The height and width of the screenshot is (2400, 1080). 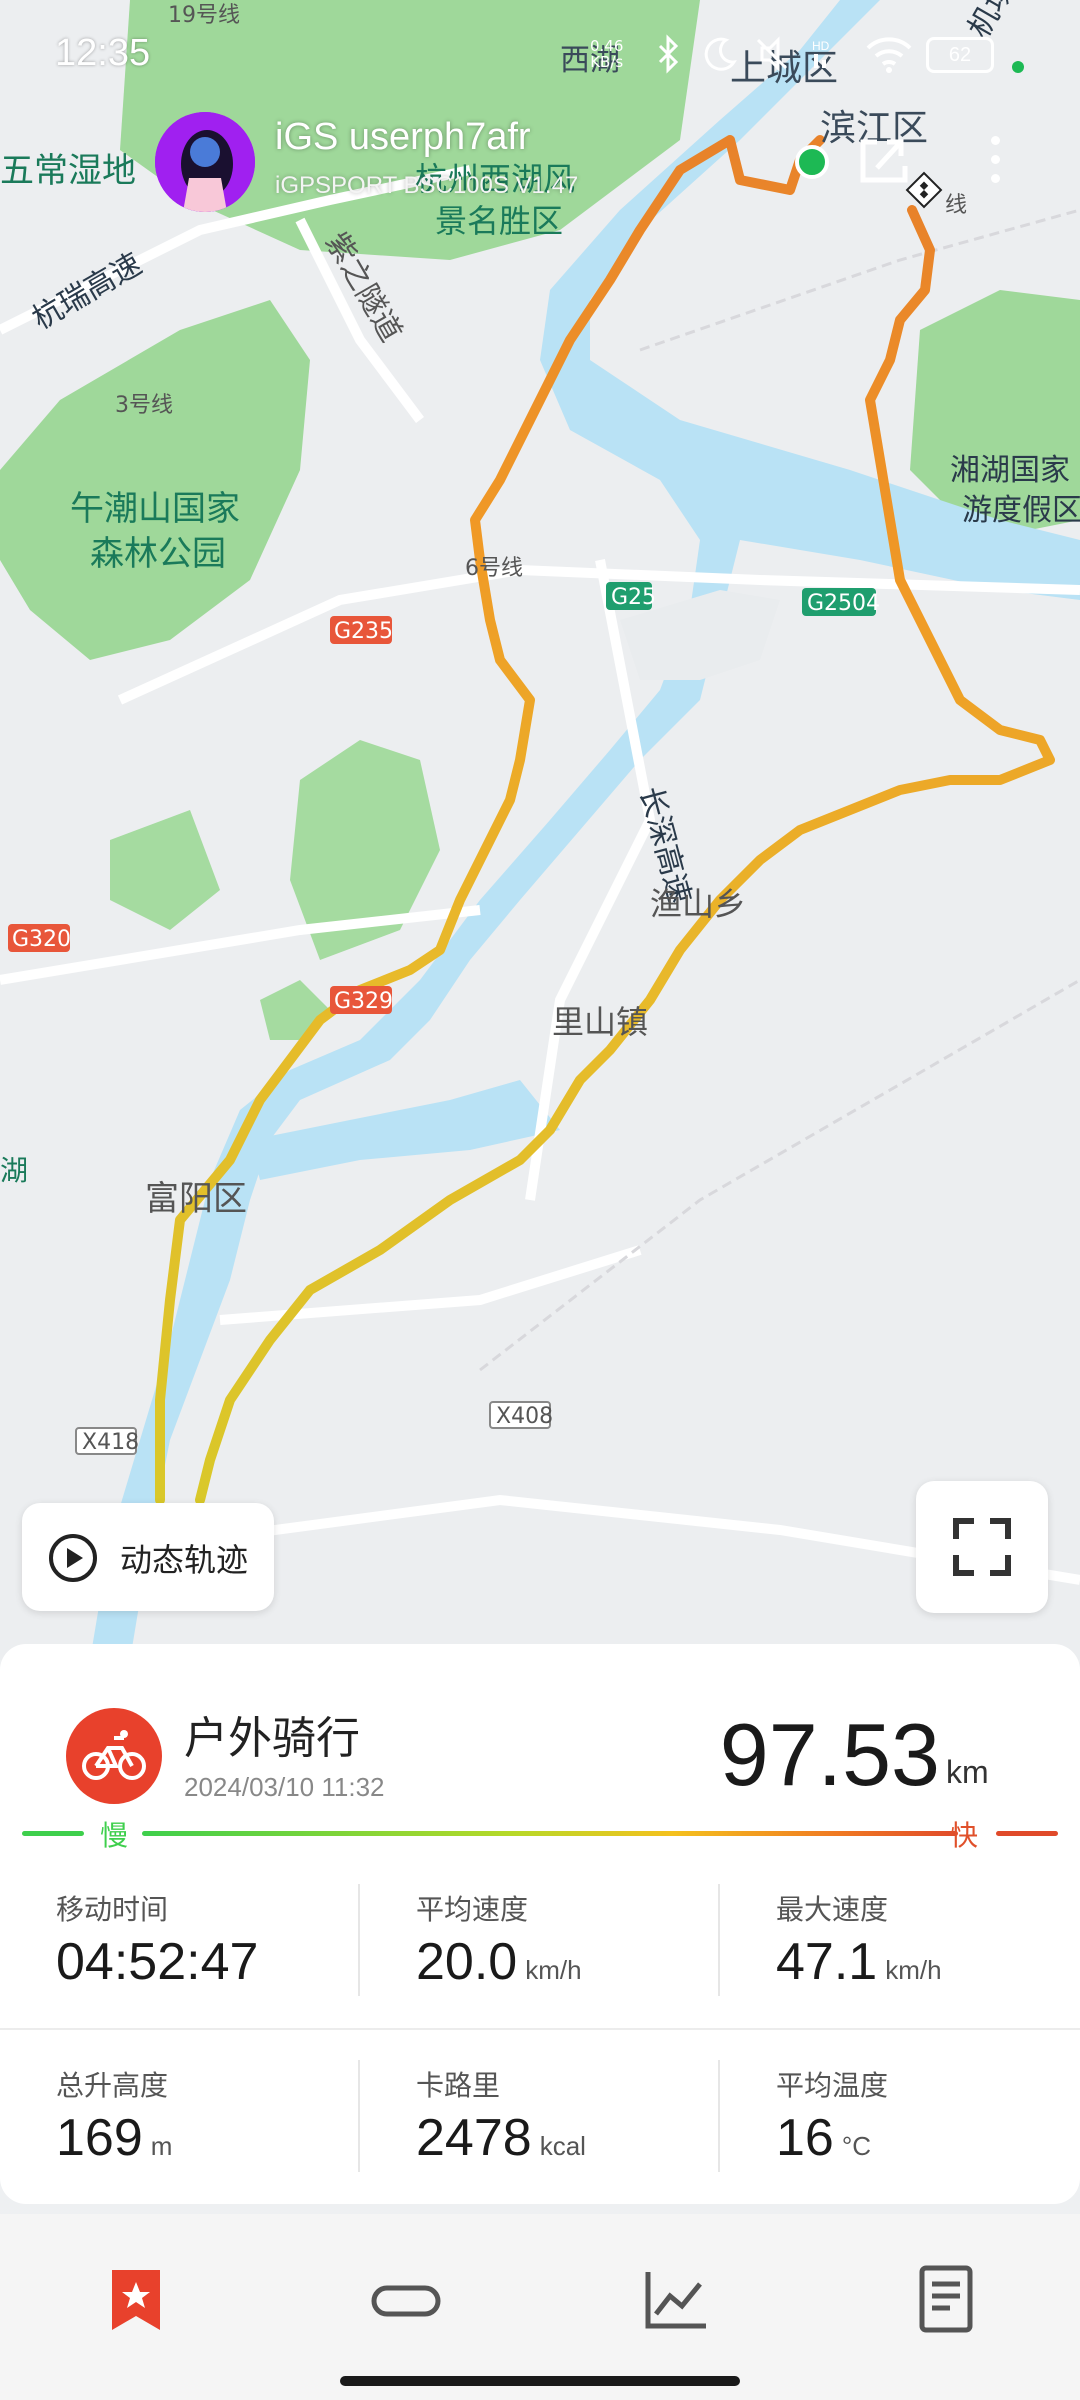 I want to click on label-x408: X408, so click(x=524, y=1416).